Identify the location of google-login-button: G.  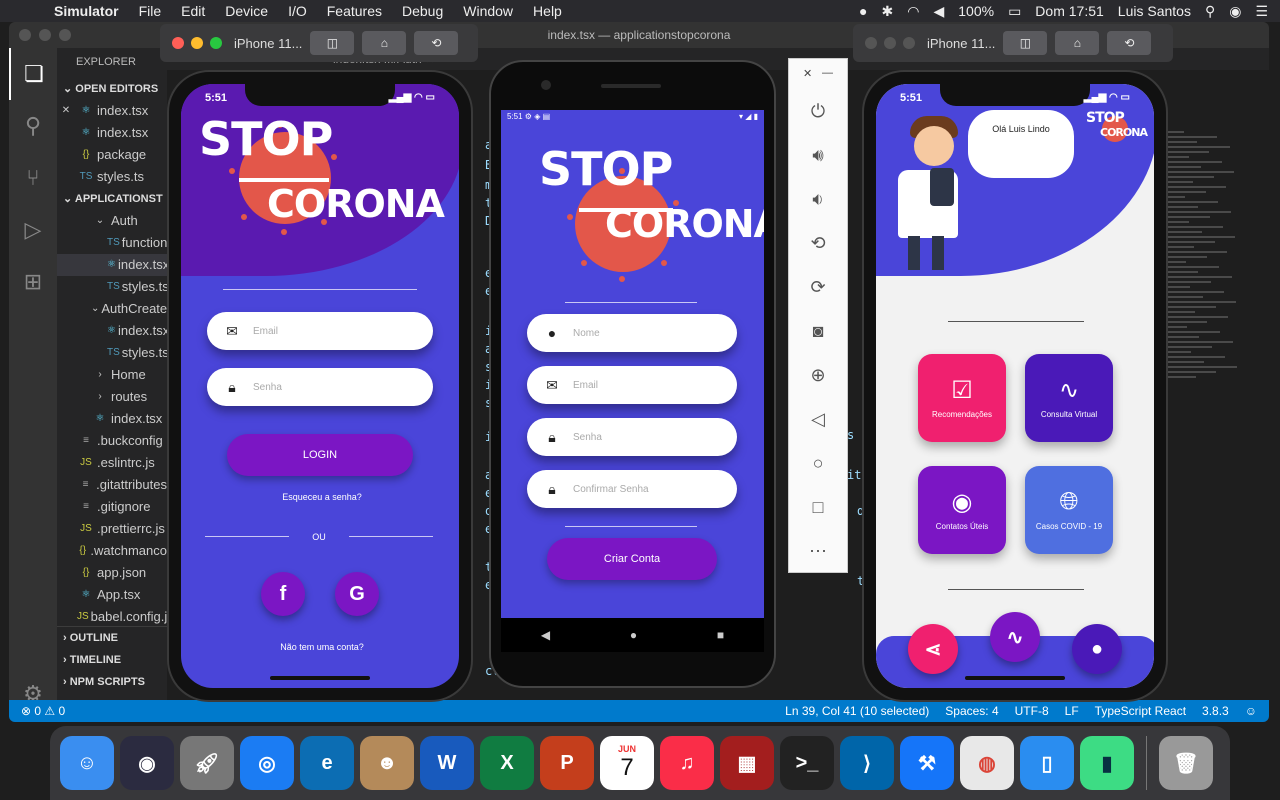
(357, 594).